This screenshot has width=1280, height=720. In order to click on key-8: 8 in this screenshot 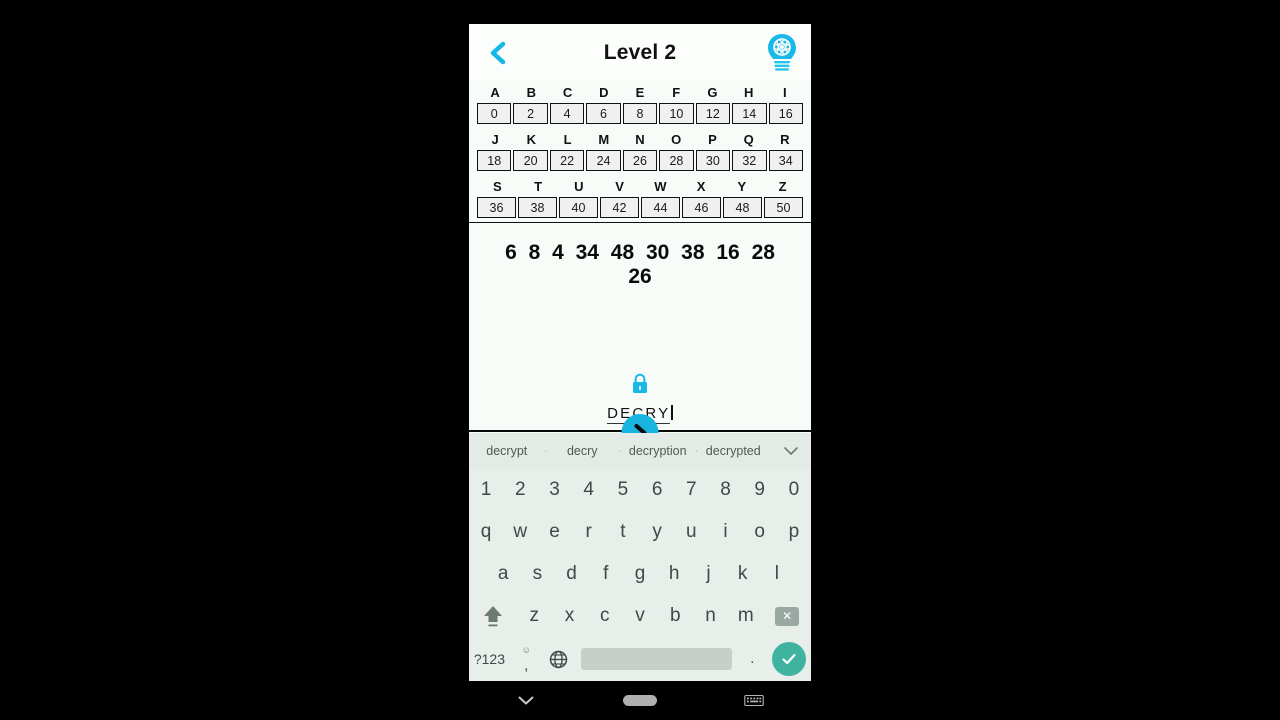, I will do `click(725, 490)`.